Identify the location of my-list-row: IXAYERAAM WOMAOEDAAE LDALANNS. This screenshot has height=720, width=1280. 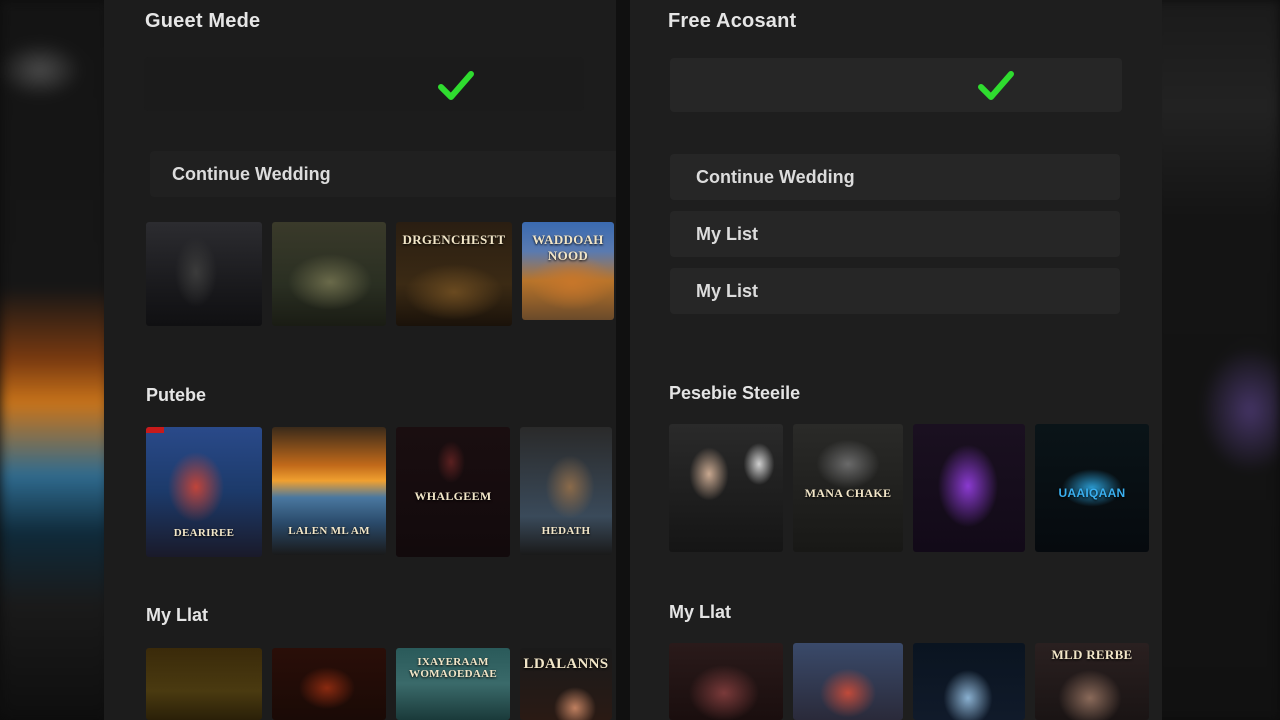
(379, 684).